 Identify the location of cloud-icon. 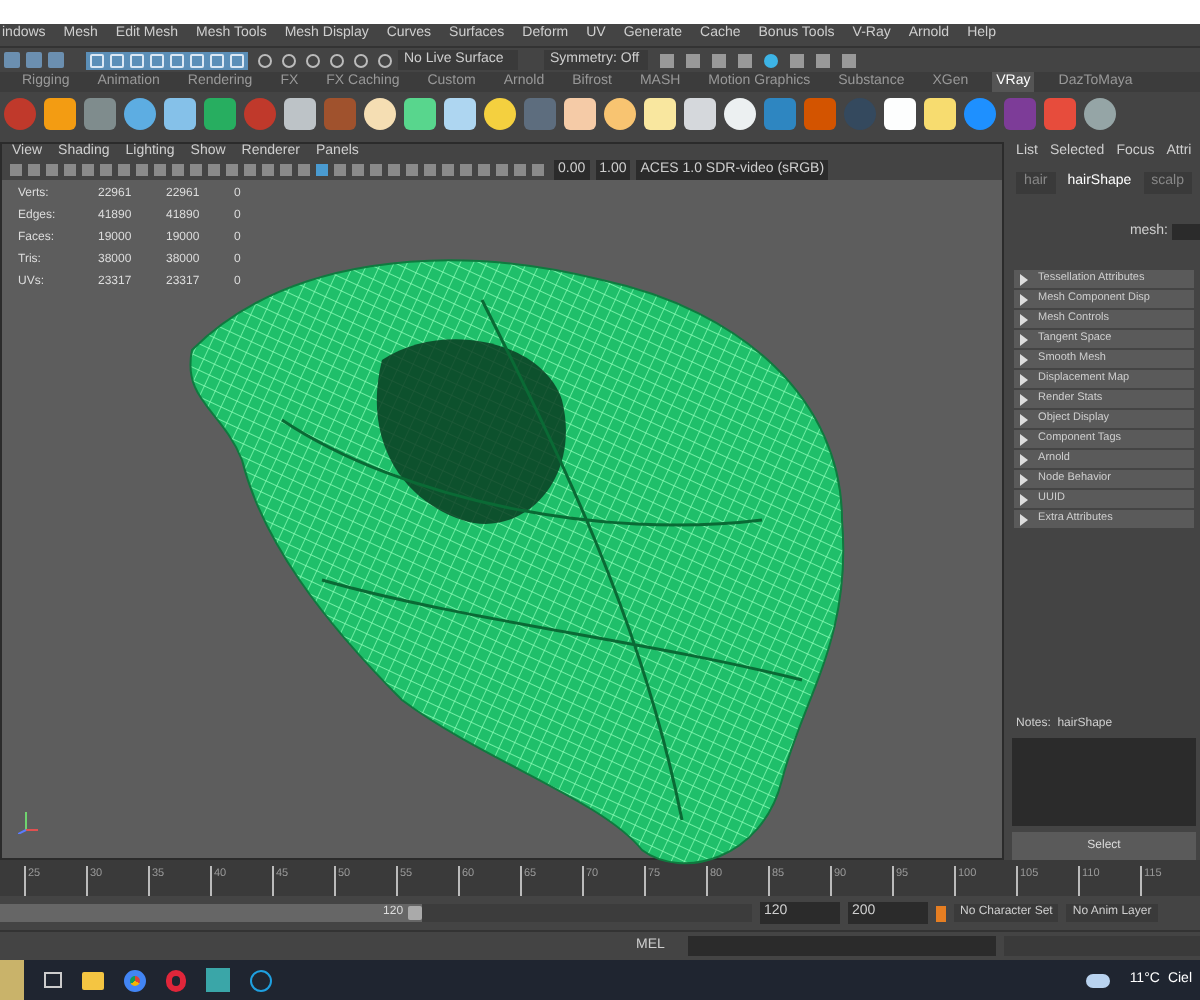
(1097, 980).